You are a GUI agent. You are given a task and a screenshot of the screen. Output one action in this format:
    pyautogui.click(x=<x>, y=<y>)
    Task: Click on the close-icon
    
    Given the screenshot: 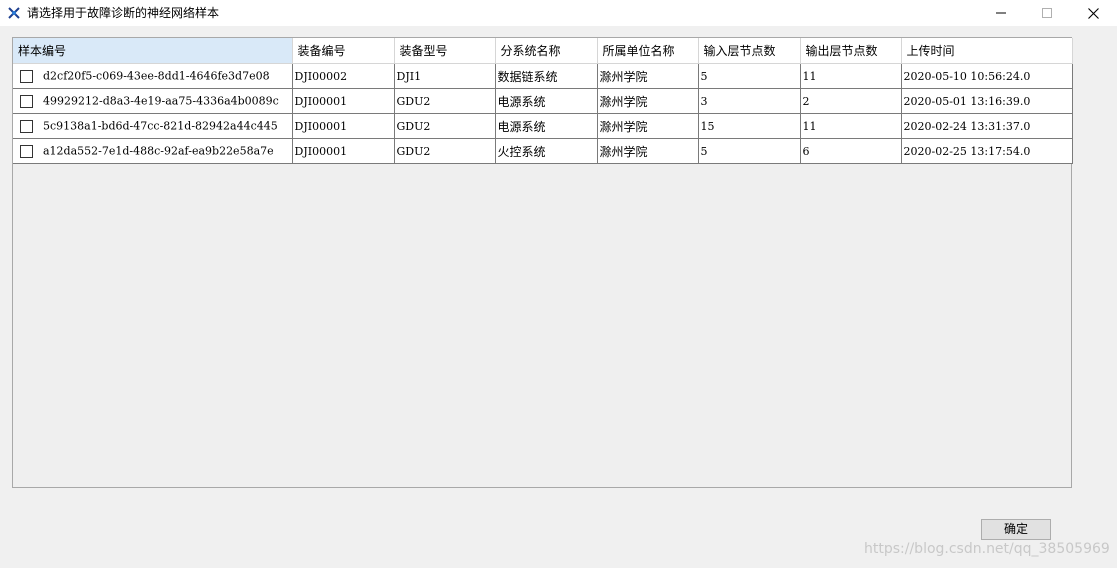 What is the action you would take?
    pyautogui.click(x=1093, y=13)
    